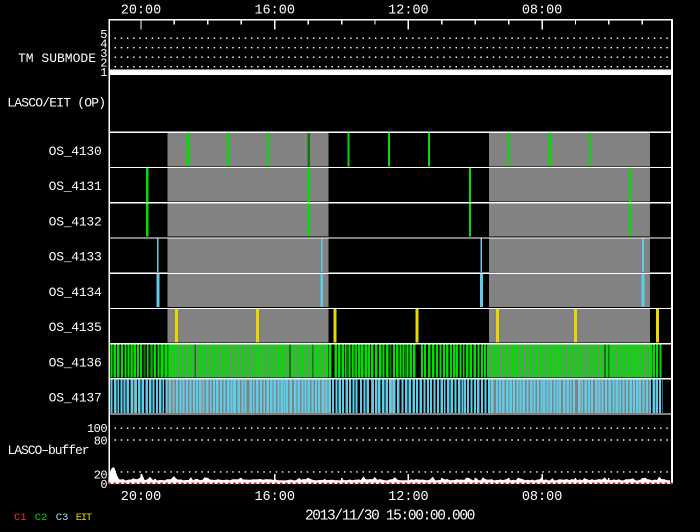  I want to click on svg-text: 2013/11/30 15:00:00.000, so click(390, 517).